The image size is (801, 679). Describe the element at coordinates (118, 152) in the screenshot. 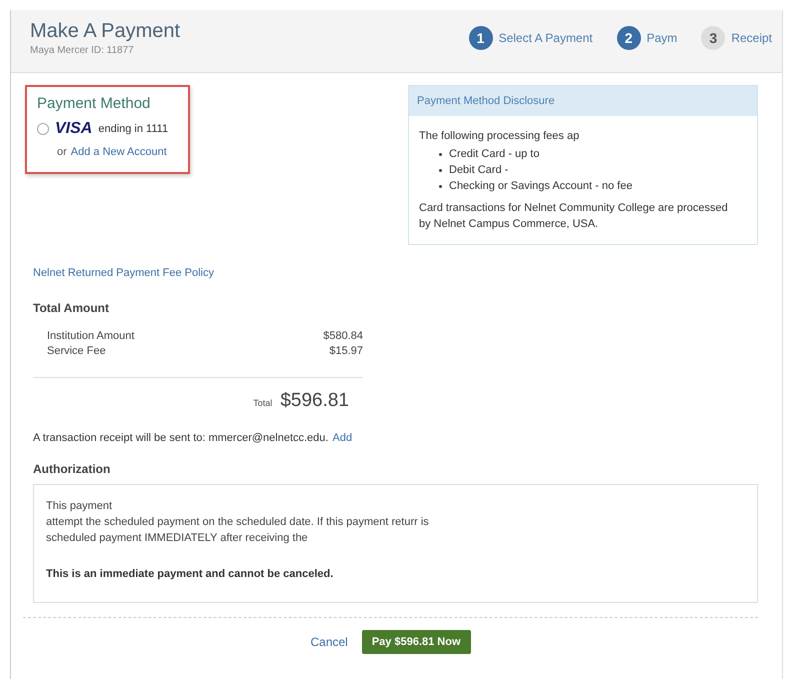

I see `add-account-link: Add a New Account` at that location.